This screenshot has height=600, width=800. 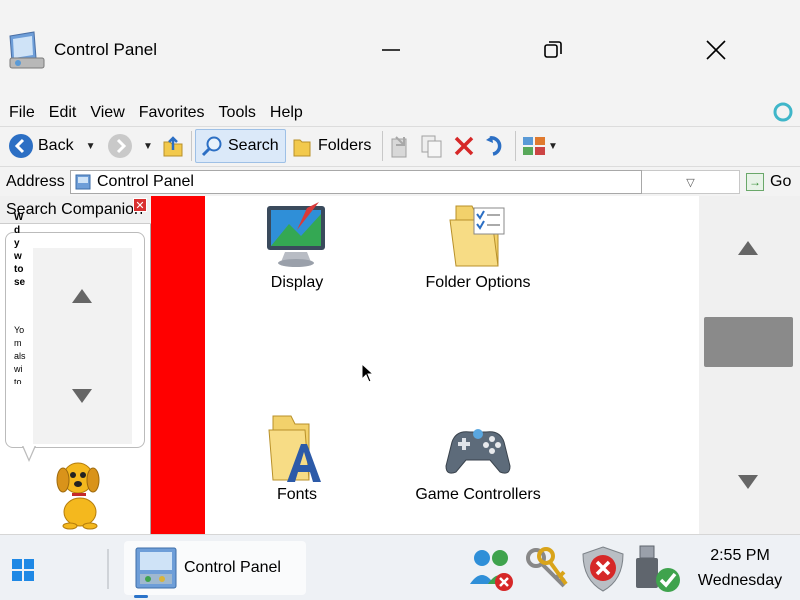 I want to click on address-label: Address, so click(x=35, y=181).